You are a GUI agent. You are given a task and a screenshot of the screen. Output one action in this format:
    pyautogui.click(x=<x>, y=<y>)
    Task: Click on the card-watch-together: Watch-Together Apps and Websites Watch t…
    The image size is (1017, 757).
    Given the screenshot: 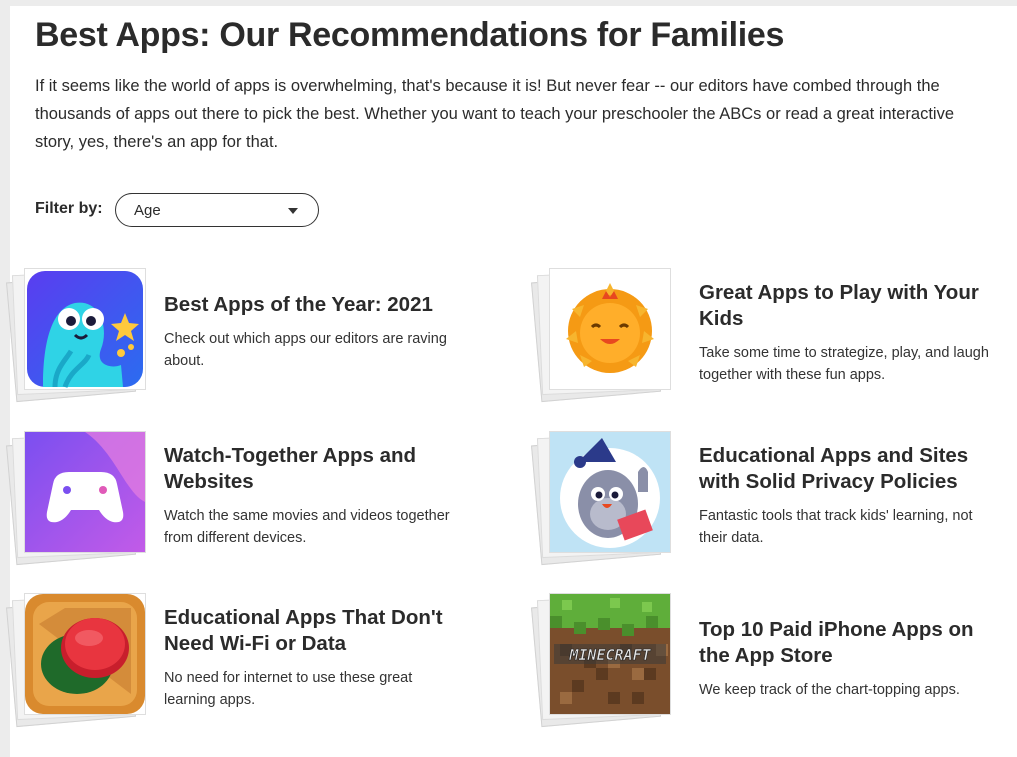 What is the action you would take?
    pyautogui.click(x=233, y=498)
    